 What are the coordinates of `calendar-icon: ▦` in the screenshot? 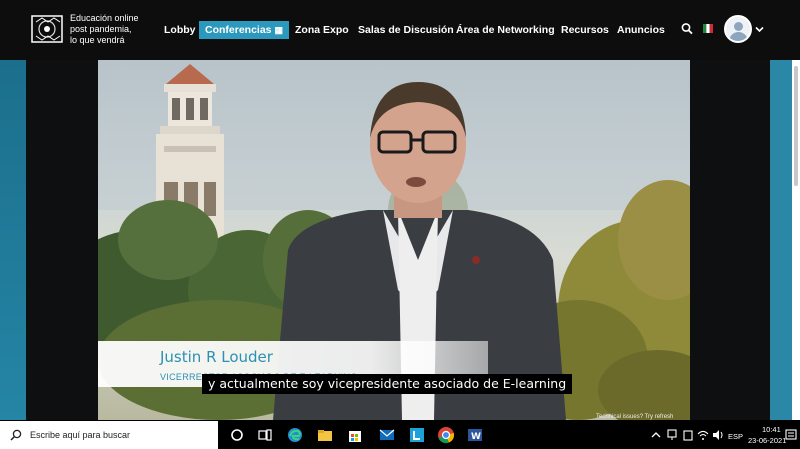 It's located at (278, 30).